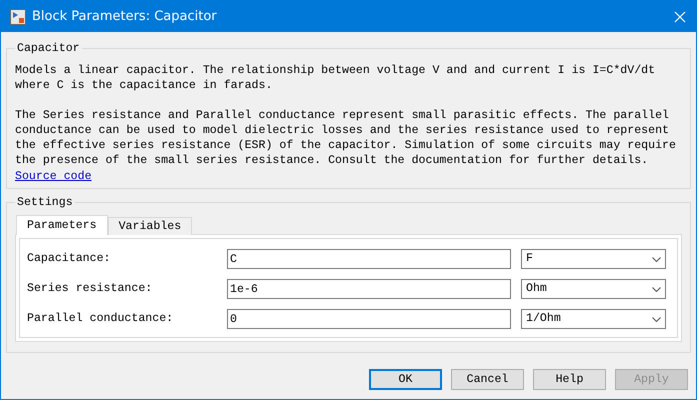  What do you see at coordinates (405, 379) in the screenshot?
I see `dialog-button: OK` at bounding box center [405, 379].